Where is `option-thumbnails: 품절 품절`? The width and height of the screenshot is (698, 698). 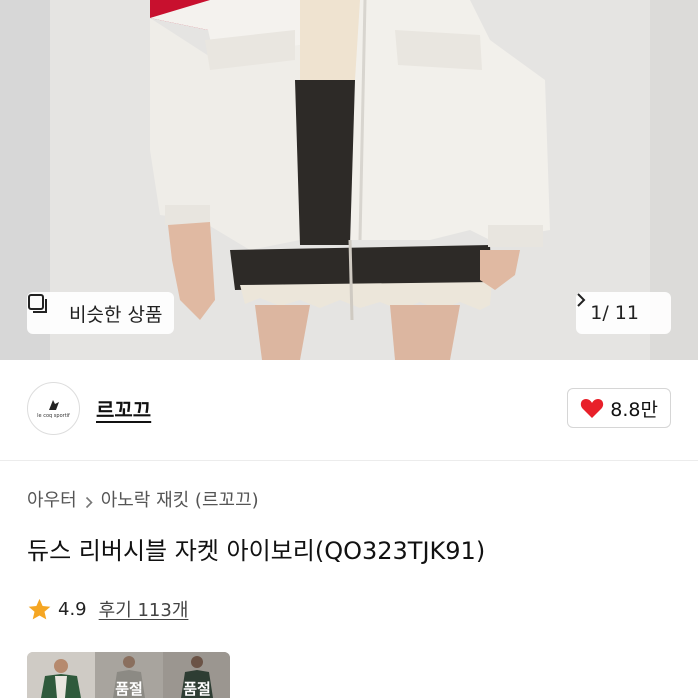 option-thumbnails: 품절 품절 is located at coordinates (128, 675).